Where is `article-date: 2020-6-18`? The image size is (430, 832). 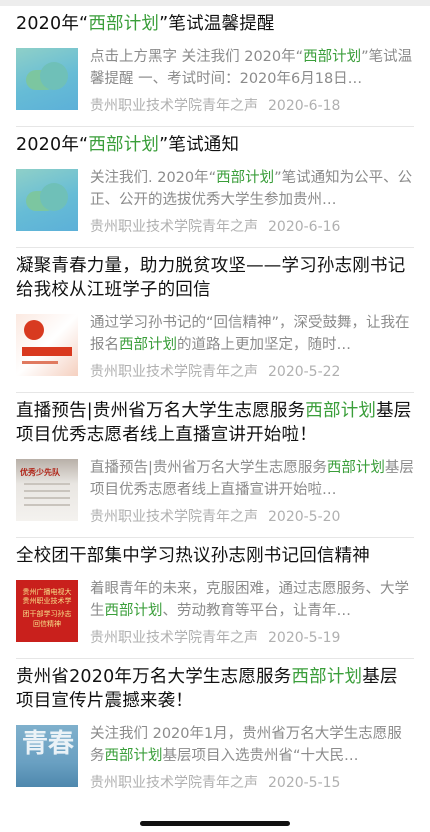 article-date: 2020-6-18 is located at coordinates (304, 106).